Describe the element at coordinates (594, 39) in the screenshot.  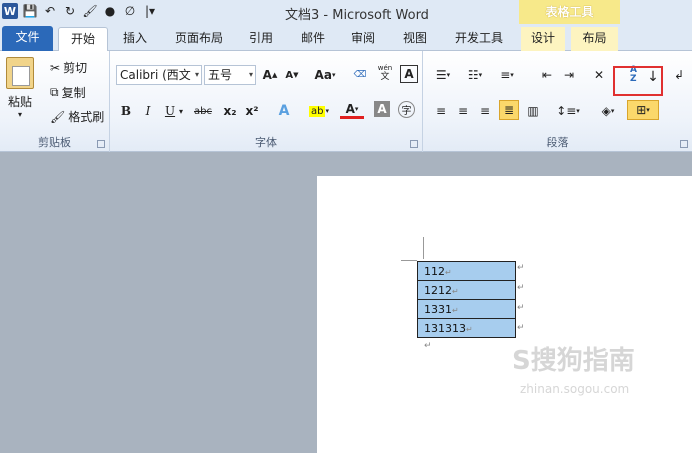
I see `tab-layout: 布局` at that location.